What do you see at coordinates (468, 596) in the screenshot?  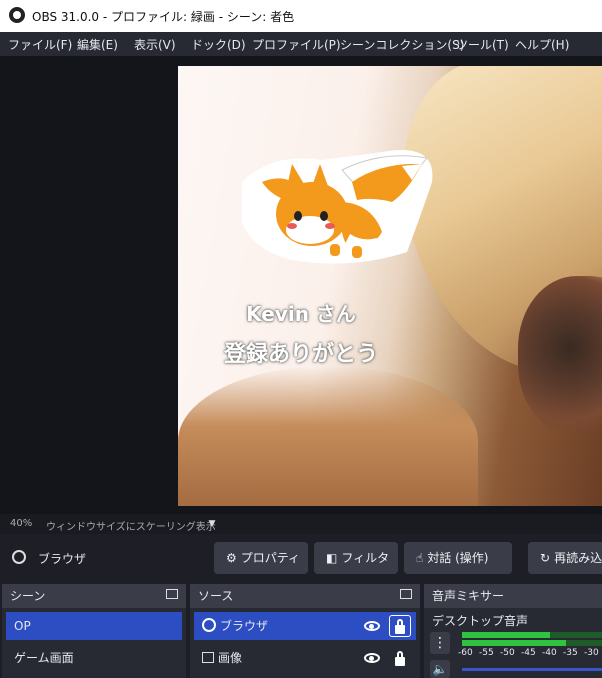 I see `audio-mixer-title: 音声ミキサー` at bounding box center [468, 596].